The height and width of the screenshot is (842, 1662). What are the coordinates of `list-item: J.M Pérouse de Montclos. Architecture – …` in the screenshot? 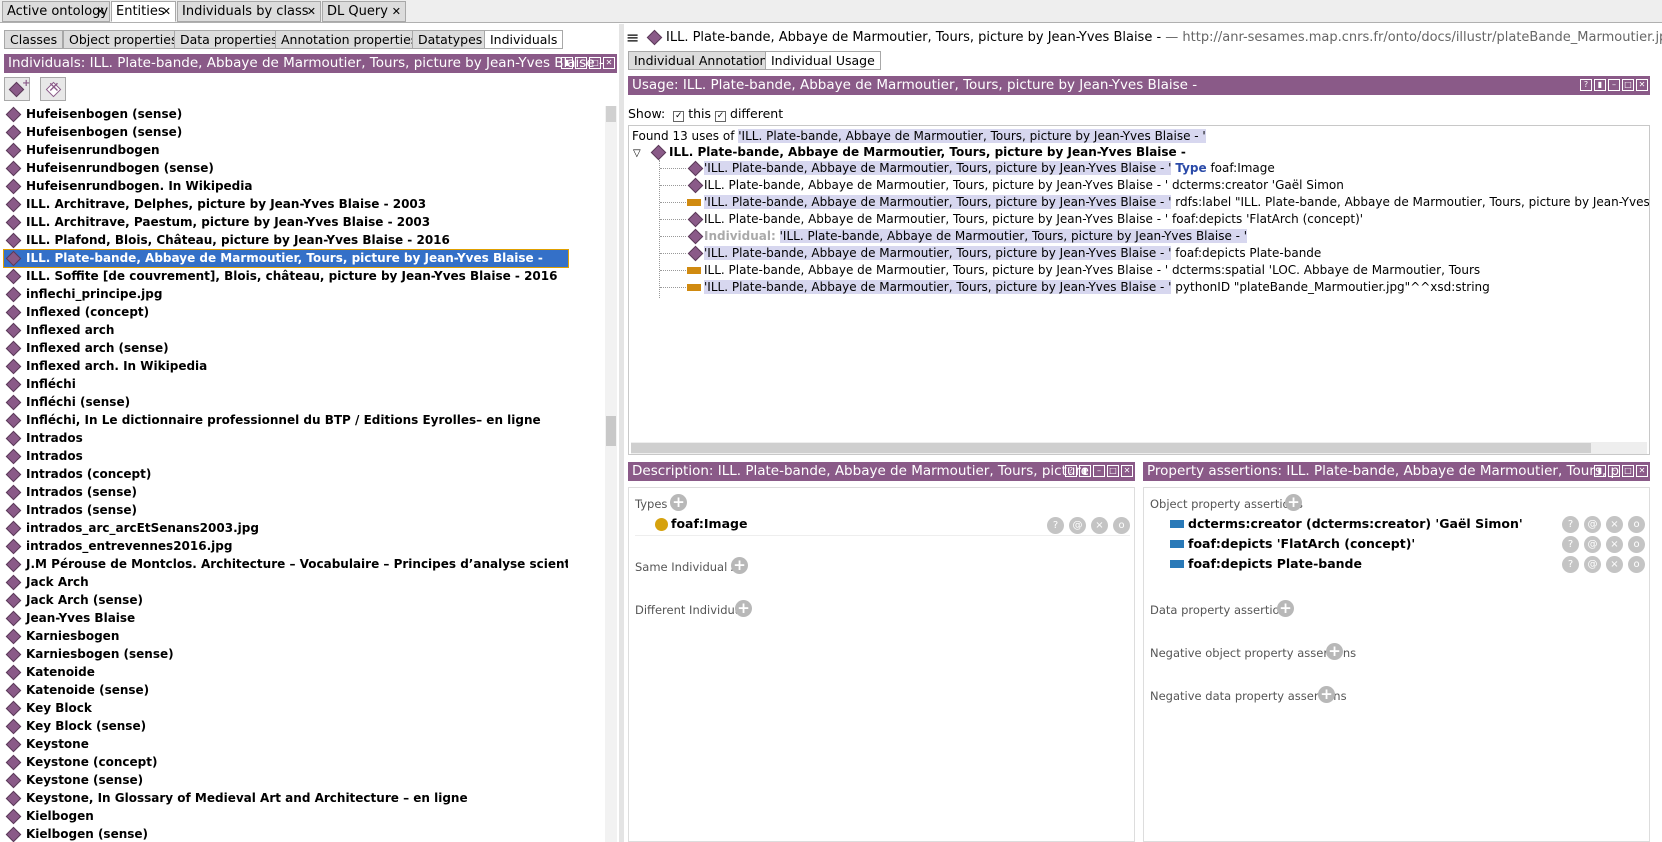 It's located at (286, 564).